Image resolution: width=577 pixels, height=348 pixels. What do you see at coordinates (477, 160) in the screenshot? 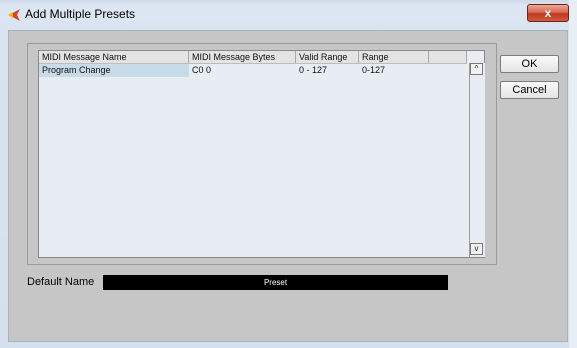
I see `vertical-scrollbar: ^ v` at bounding box center [477, 160].